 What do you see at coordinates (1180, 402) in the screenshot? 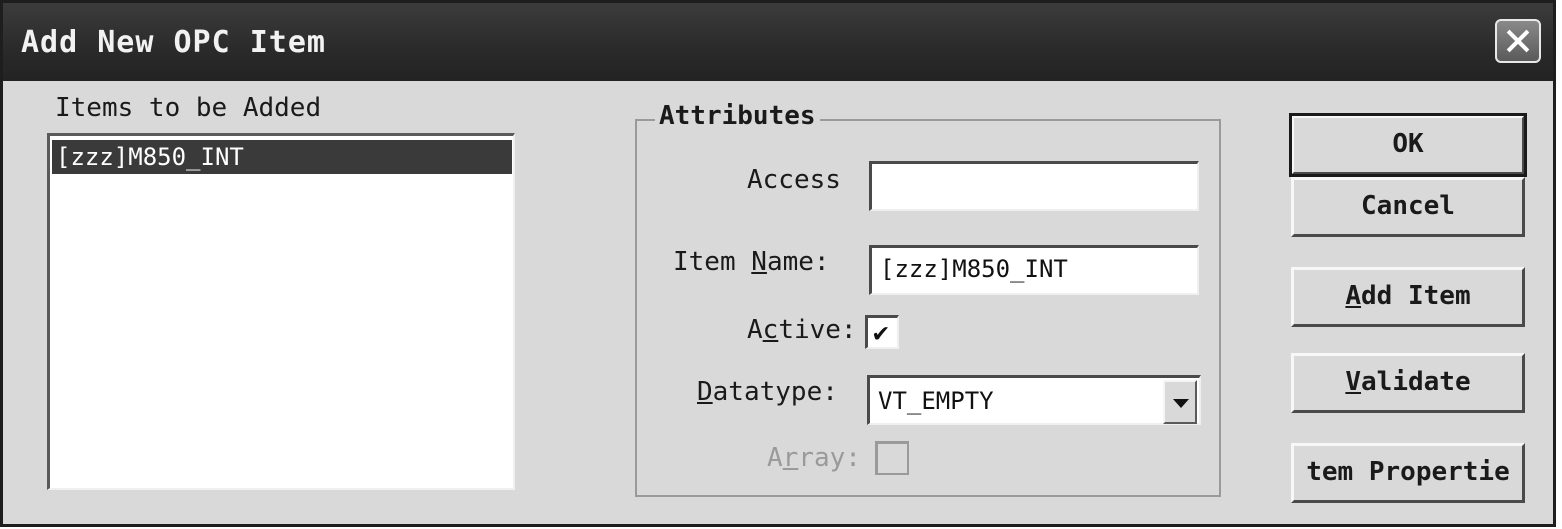
I see `chevron-down-icon` at bounding box center [1180, 402].